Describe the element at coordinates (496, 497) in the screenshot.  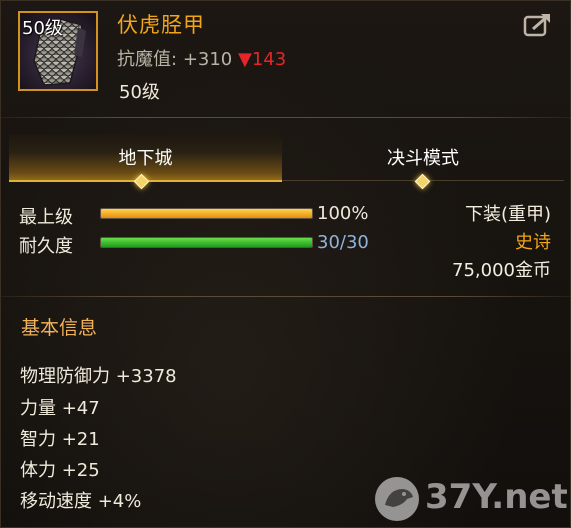
I see `watermark-text: 37Y.net` at that location.